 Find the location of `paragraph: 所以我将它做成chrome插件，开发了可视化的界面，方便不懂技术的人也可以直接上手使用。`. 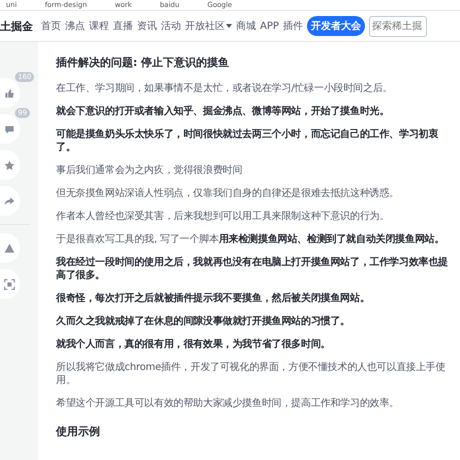

paragraph: 所以我将它做成chrome插件，开发了可视化的界面，方便不懂技术的人也可以直接上手使用。 is located at coordinates (251, 374).